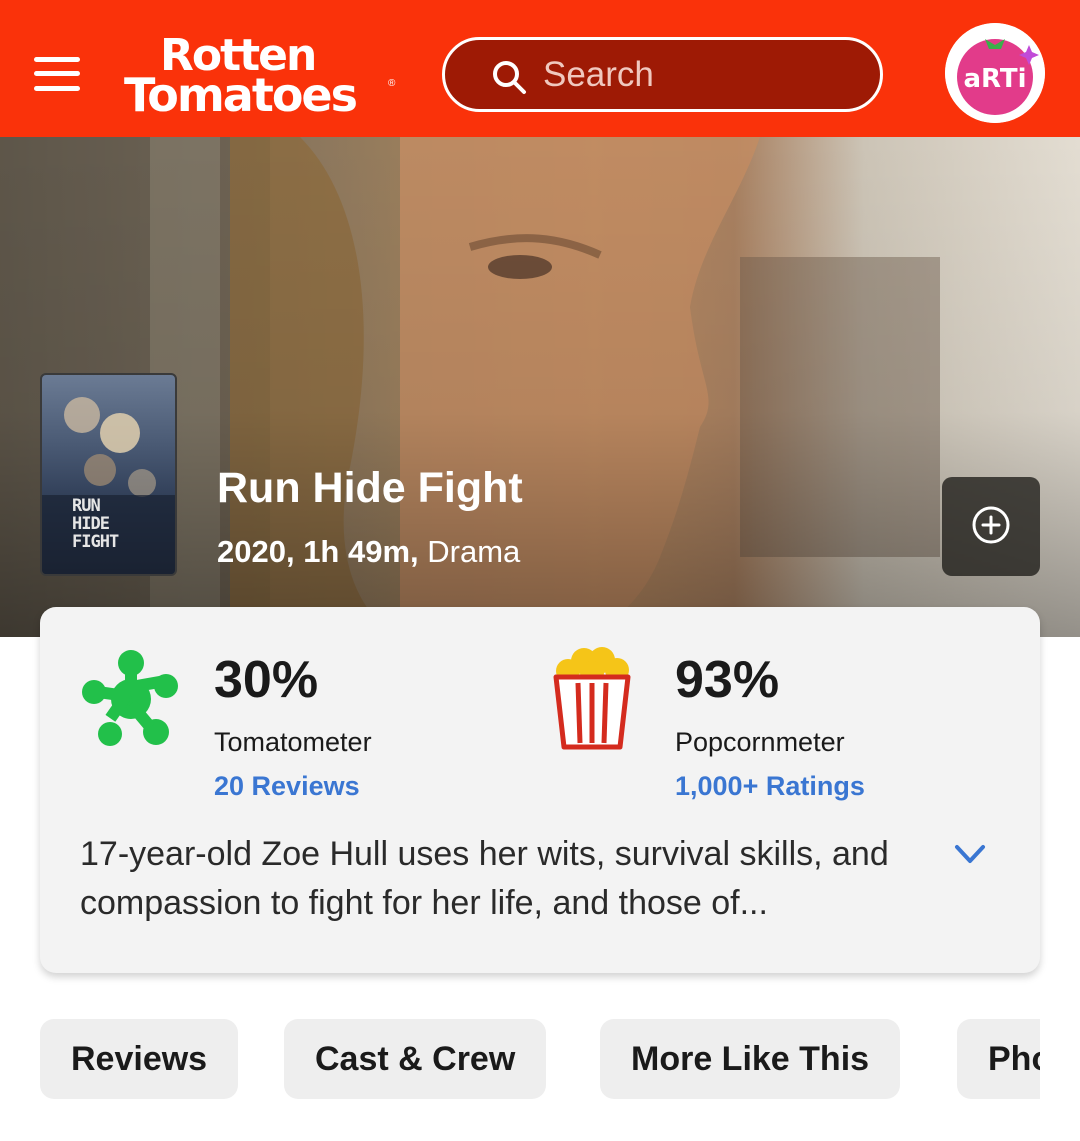  What do you see at coordinates (139, 1059) in the screenshot?
I see `tab-reviews: Reviews` at bounding box center [139, 1059].